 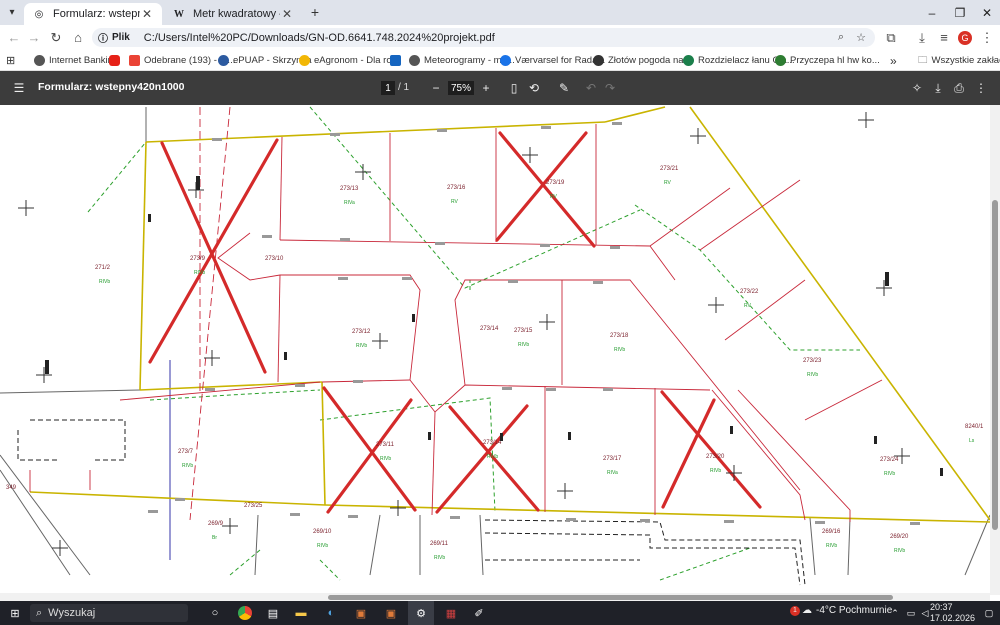 I want to click on ai-assist-icon: ✧, so click(x=917, y=88).